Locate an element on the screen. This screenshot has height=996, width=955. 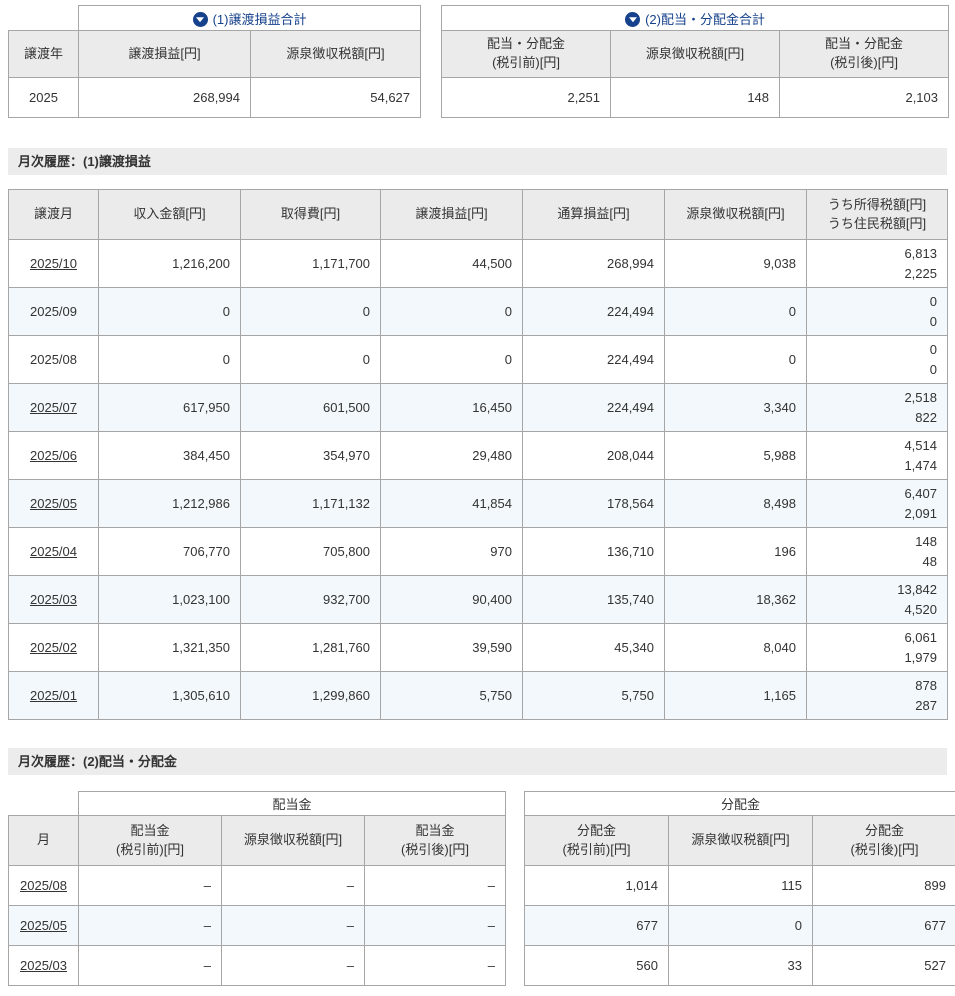
resident-tax-value: 1,979 is located at coordinates (873, 658).